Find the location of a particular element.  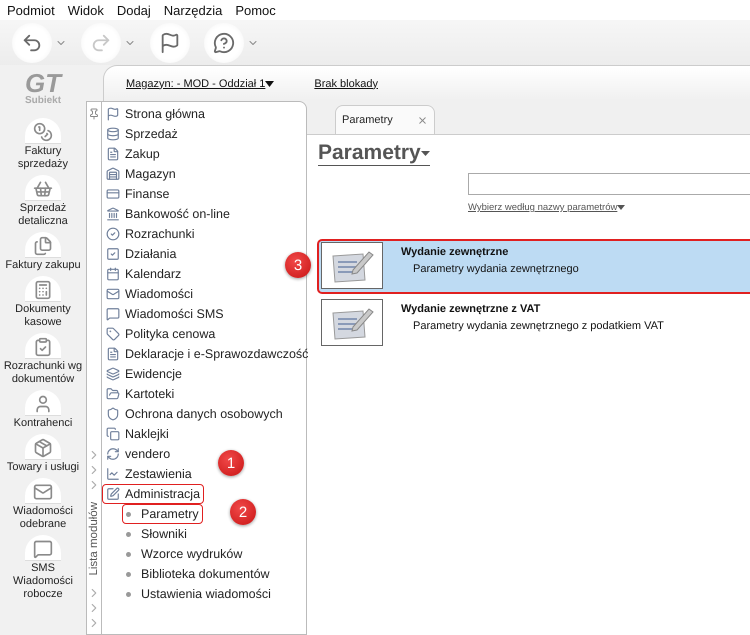

bank-icon is located at coordinates (113, 214).